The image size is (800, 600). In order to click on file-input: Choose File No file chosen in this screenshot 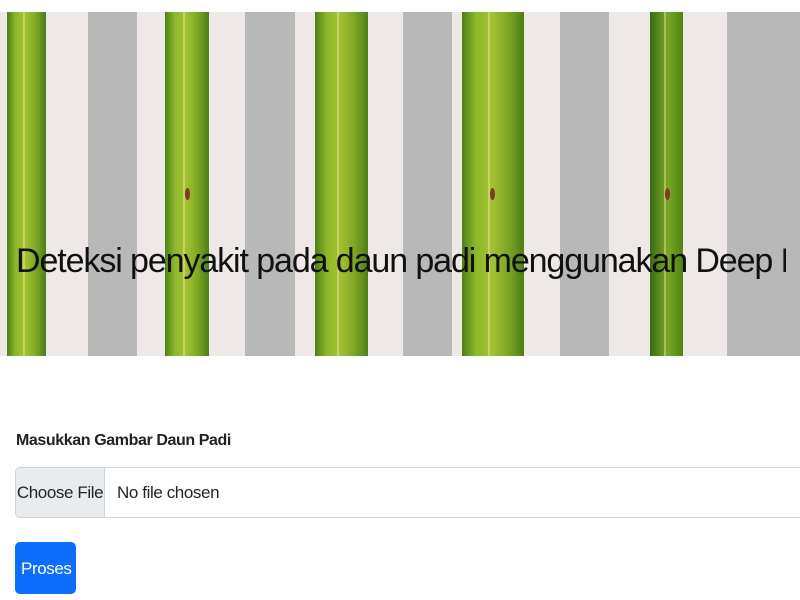, I will do `click(407, 492)`.